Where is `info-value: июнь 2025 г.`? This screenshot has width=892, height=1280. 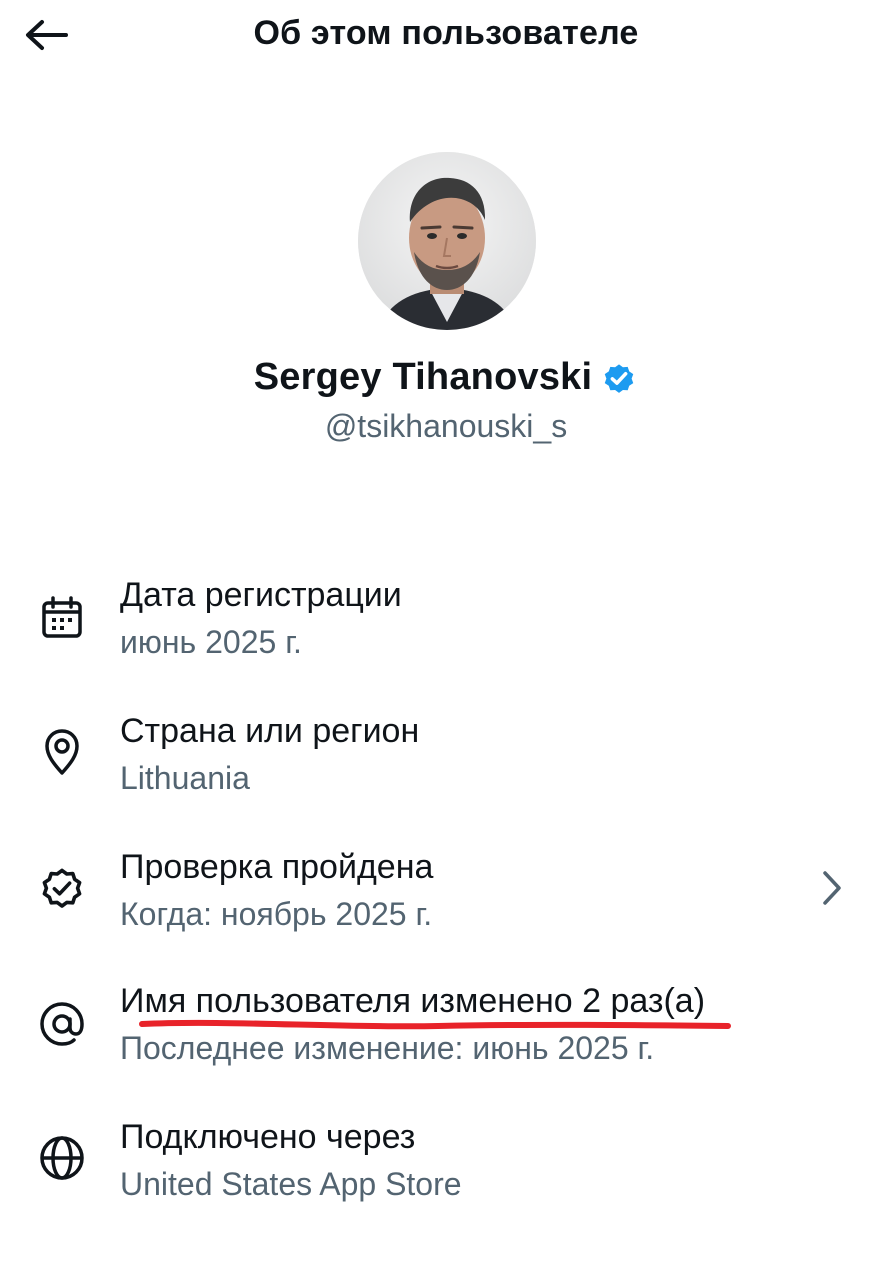 info-value: июнь 2025 г. is located at coordinates (211, 642).